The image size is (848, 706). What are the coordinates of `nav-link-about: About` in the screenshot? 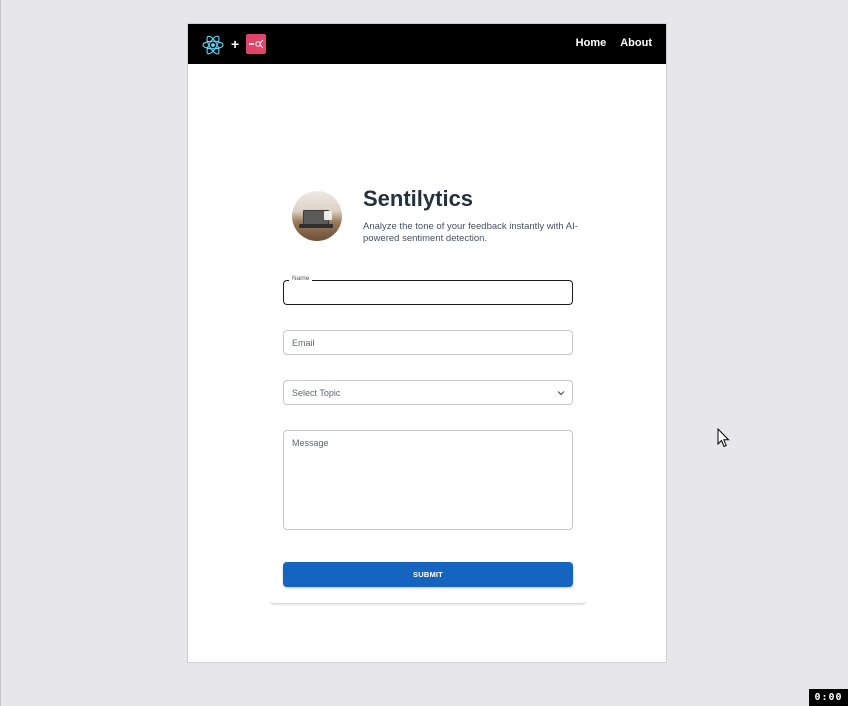 It's located at (636, 43).